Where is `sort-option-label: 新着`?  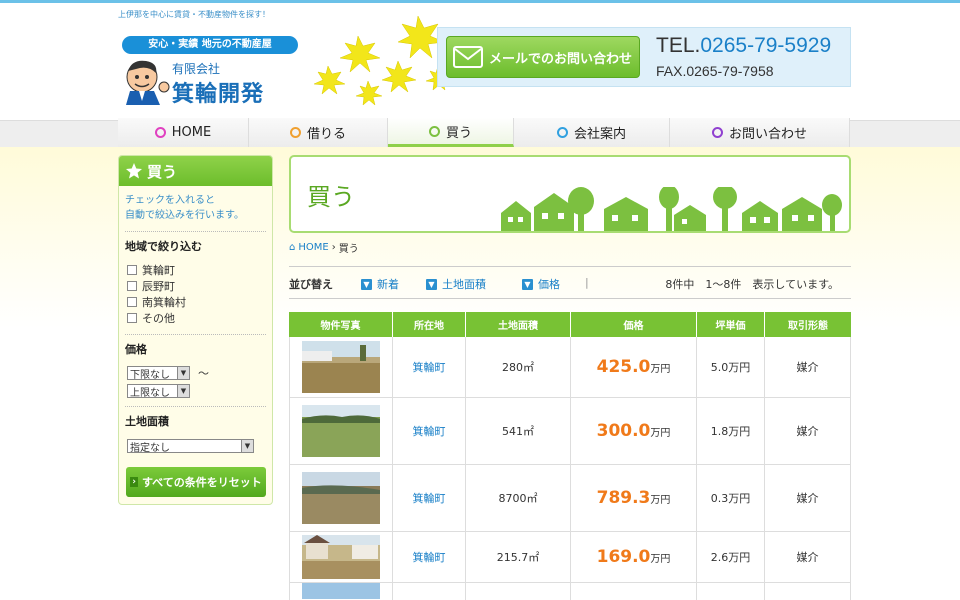 sort-option-label: 新着 is located at coordinates (388, 284).